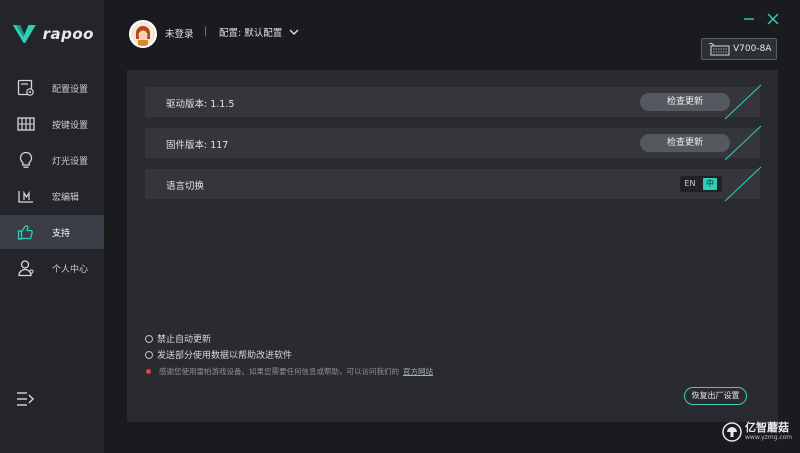  Describe the element at coordinates (719, 49) in the screenshot. I see `keyboard-device-icon` at that location.